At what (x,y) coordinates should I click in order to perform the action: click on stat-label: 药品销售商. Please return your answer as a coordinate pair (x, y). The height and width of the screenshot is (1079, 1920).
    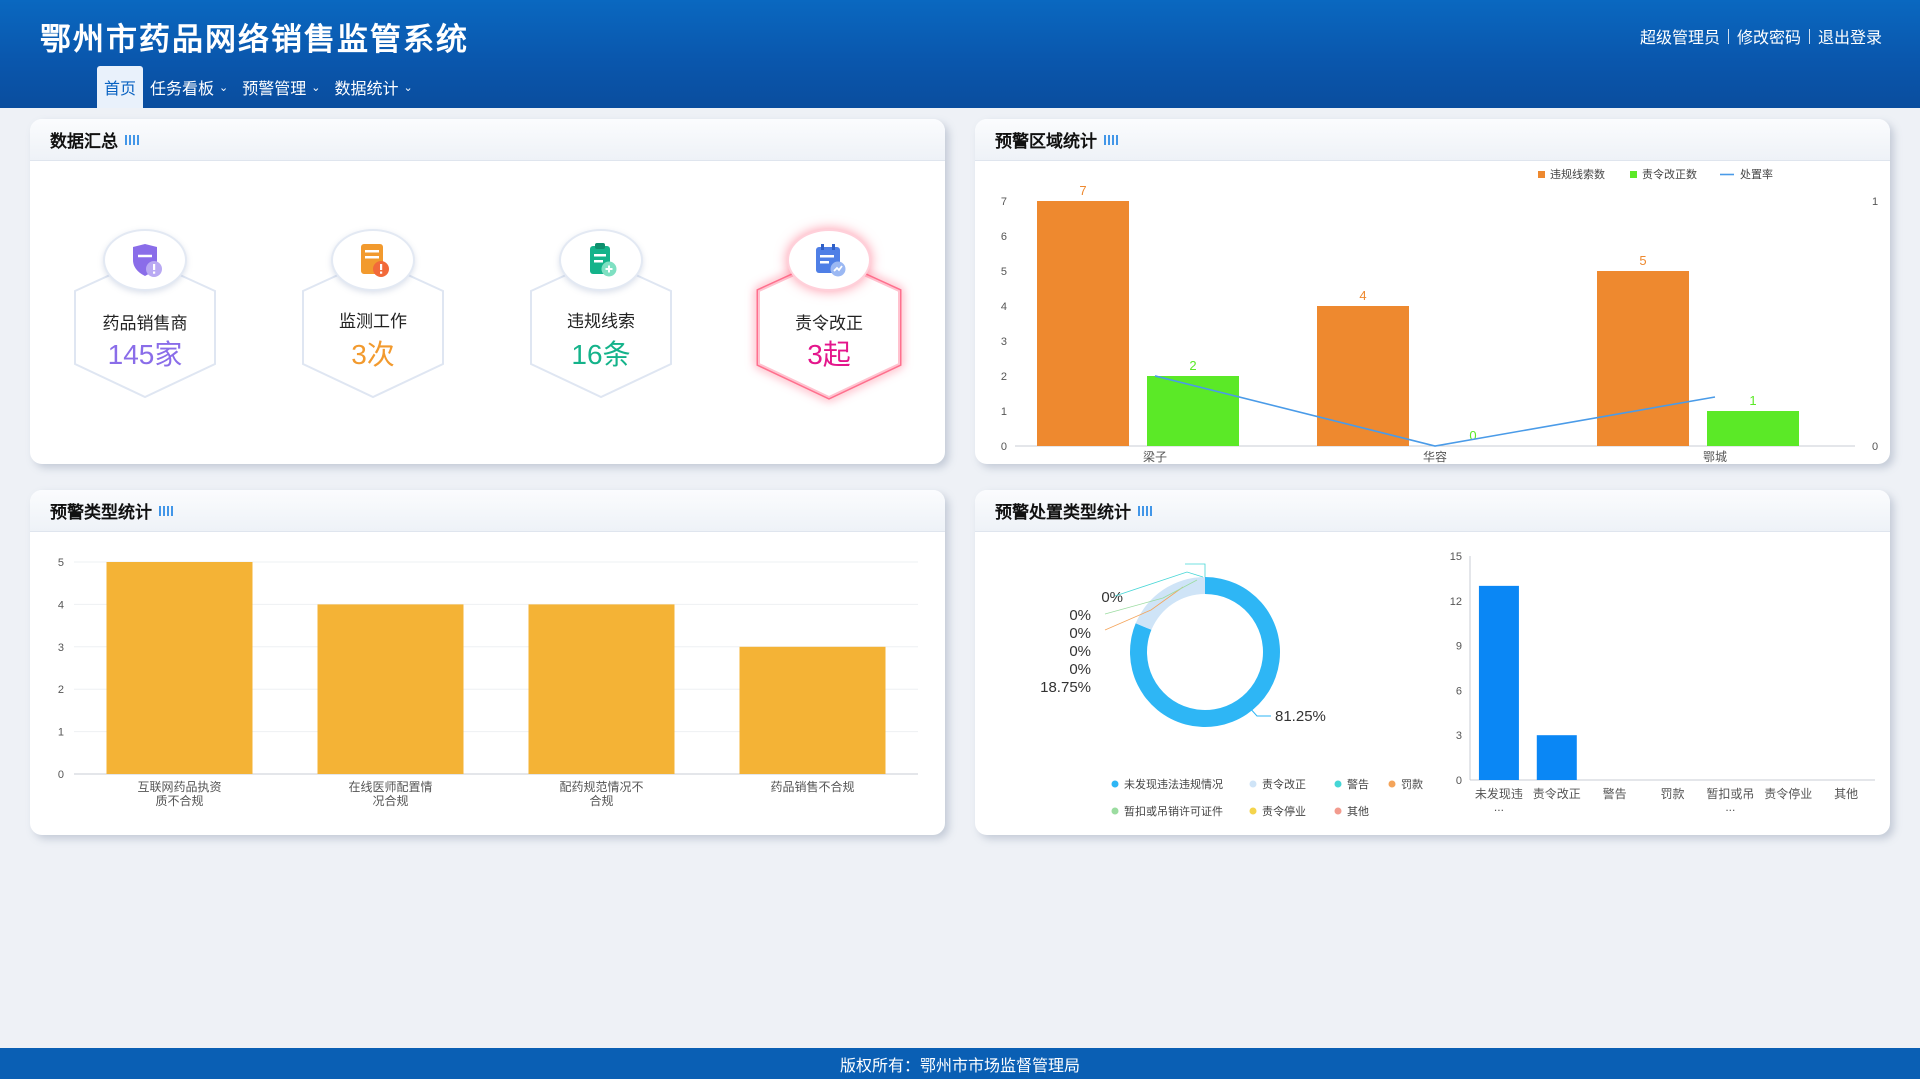
    Looking at the image, I should click on (145, 323).